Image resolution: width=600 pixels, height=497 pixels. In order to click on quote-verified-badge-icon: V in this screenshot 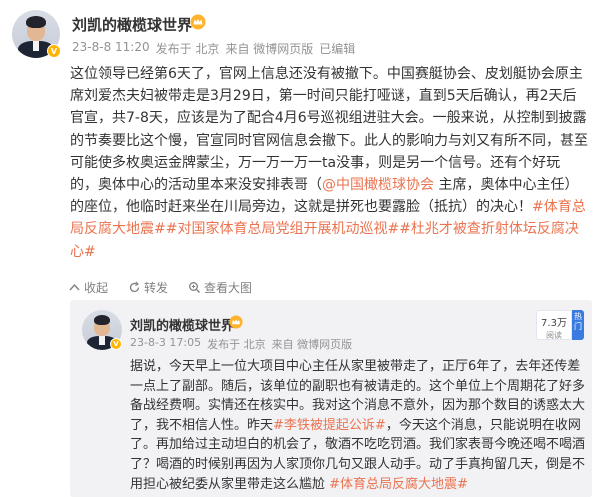, I will do `click(116, 344)`.